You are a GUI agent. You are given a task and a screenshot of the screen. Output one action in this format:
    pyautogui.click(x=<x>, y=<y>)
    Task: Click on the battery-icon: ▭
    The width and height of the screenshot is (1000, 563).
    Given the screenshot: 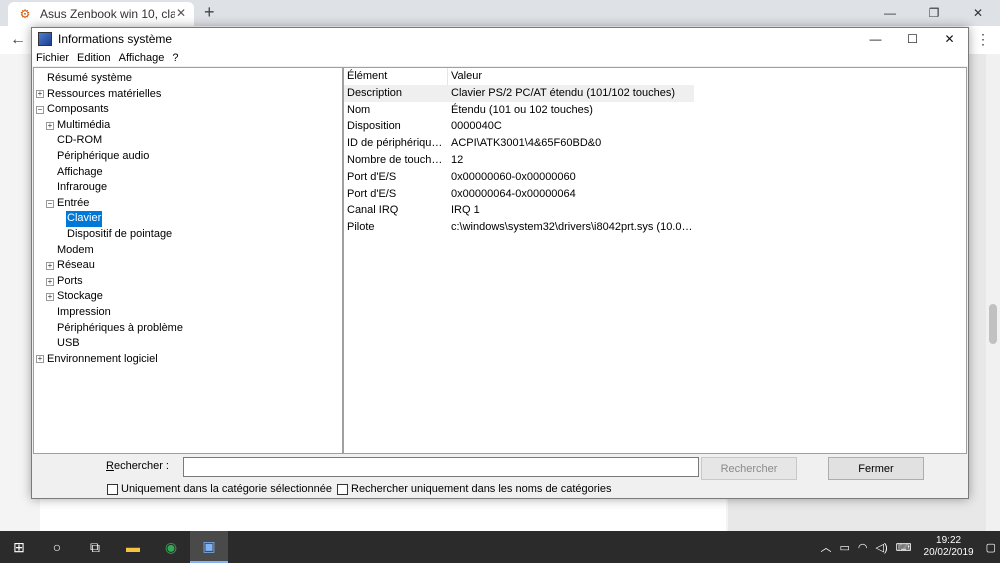 What is the action you would take?
    pyautogui.click(x=845, y=547)
    